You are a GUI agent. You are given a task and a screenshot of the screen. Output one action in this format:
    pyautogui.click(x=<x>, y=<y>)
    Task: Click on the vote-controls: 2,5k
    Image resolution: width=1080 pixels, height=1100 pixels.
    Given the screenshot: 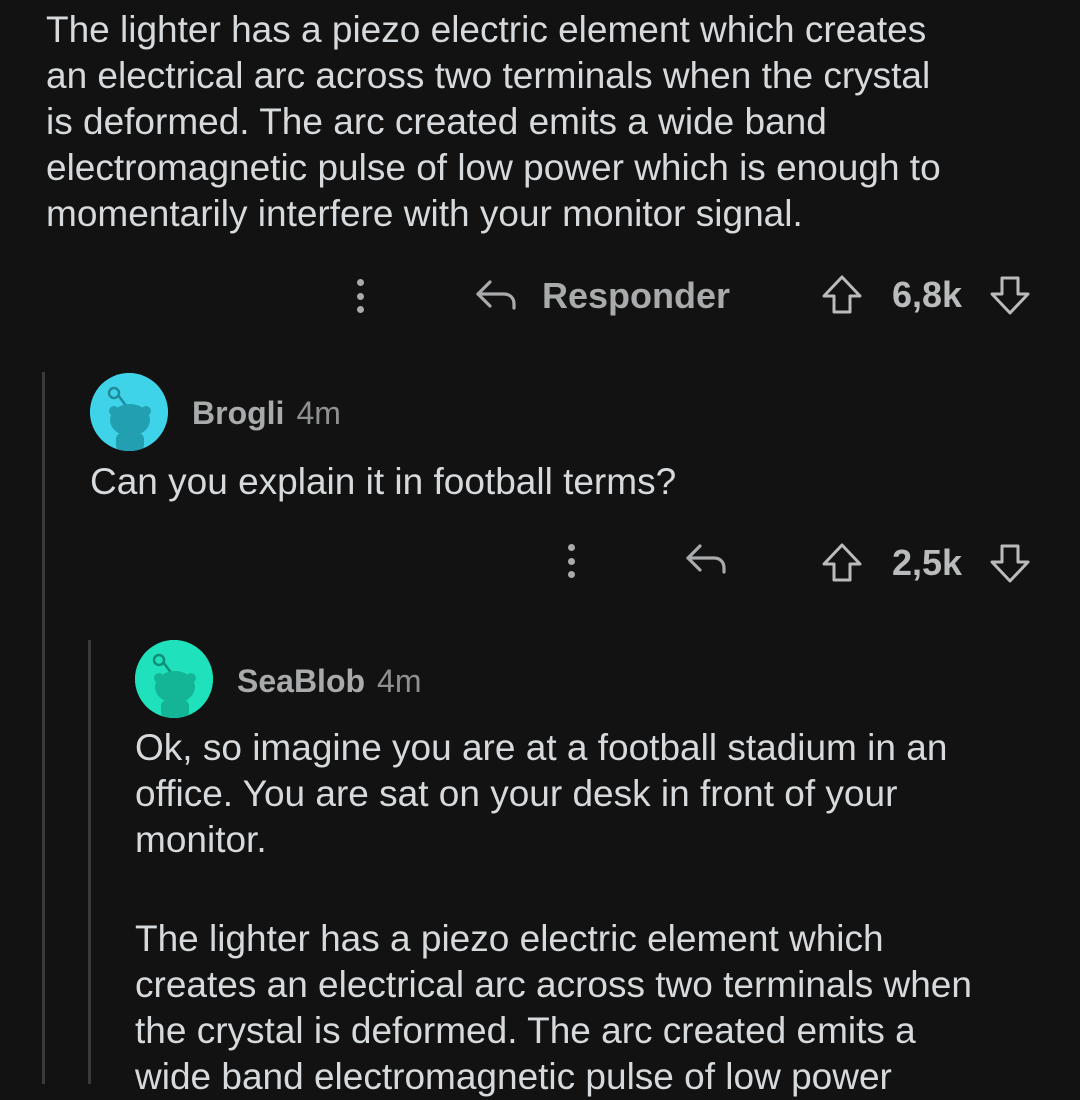 What is the action you would take?
    pyautogui.click(x=926, y=563)
    